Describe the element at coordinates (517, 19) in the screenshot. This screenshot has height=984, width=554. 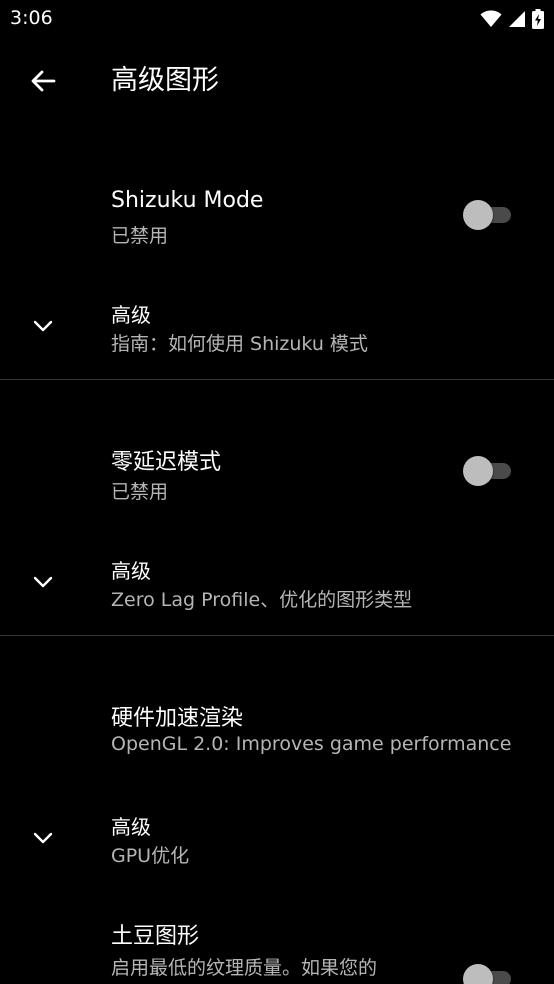
I see `signal-icon` at that location.